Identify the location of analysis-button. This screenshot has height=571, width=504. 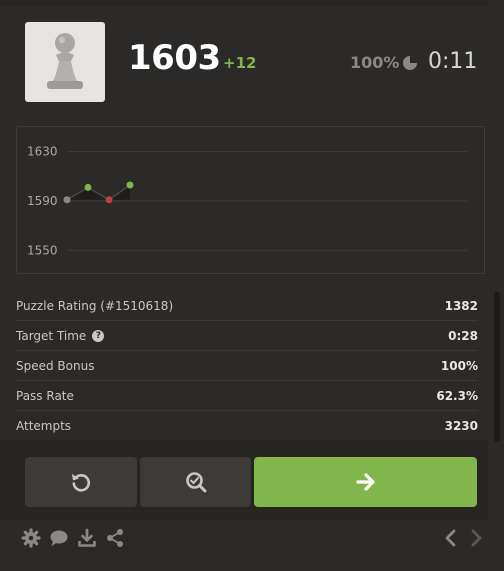
(195, 482).